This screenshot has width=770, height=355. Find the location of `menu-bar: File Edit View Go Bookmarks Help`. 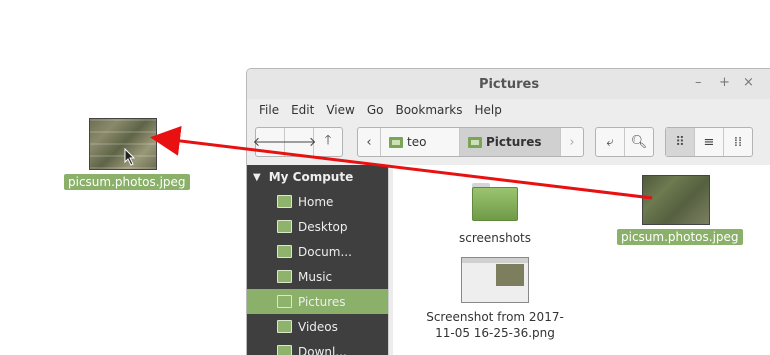

menu-bar: File Edit View Go Bookmarks Help is located at coordinates (508, 110).